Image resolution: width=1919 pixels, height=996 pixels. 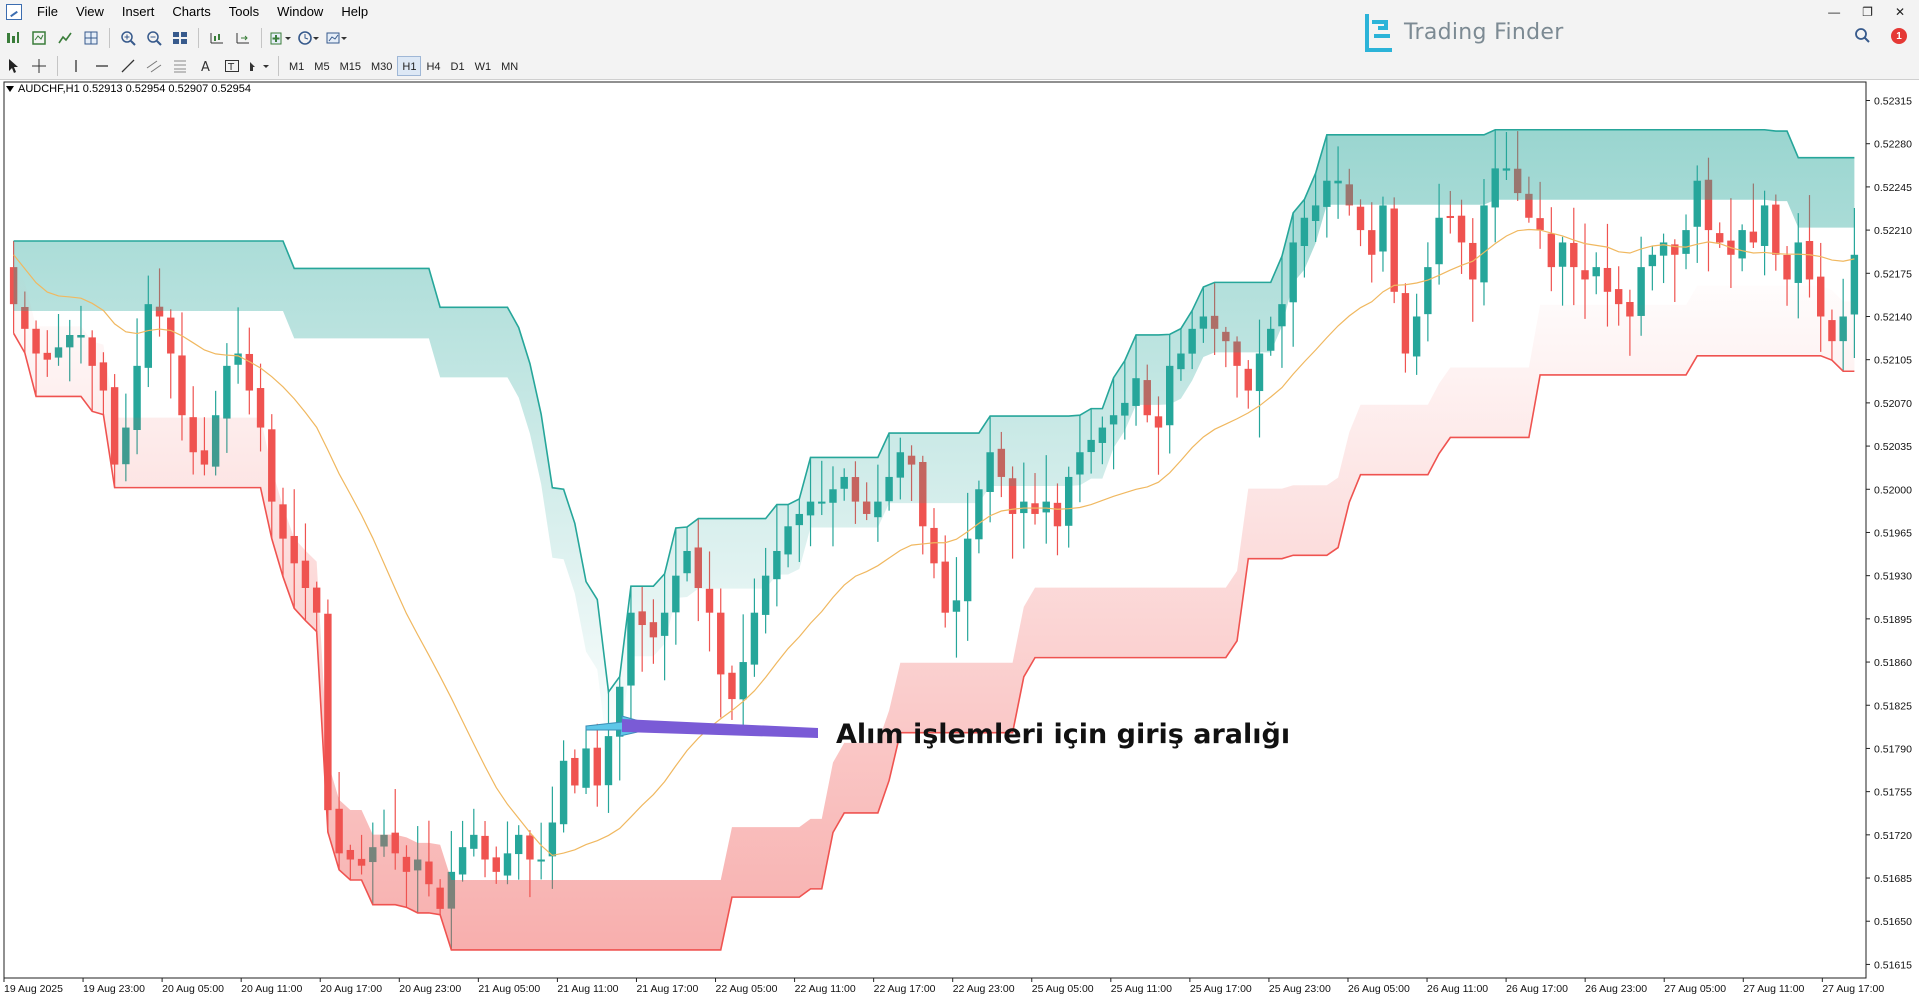 What do you see at coordinates (281, 38) in the screenshot?
I see `indicators-icon` at bounding box center [281, 38].